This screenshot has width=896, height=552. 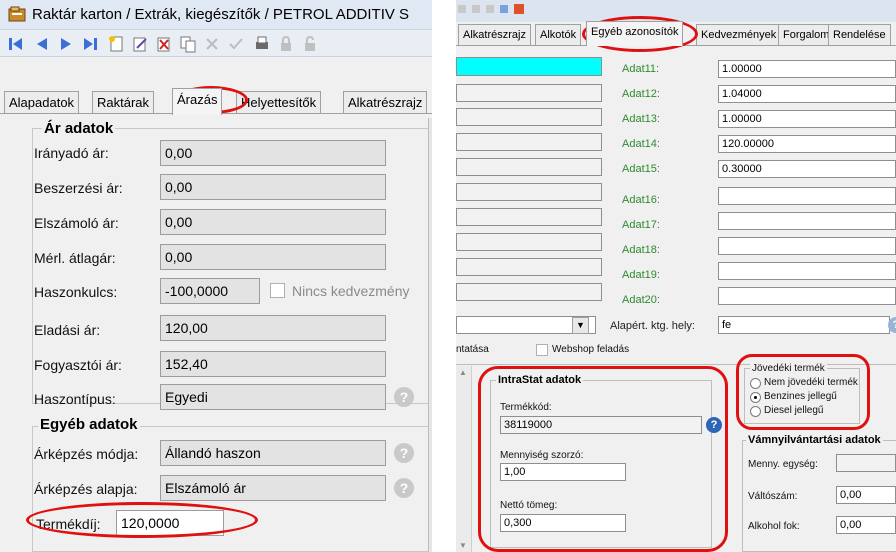 I want to click on termekdij-label: Termékdíj:, so click(x=68, y=524).